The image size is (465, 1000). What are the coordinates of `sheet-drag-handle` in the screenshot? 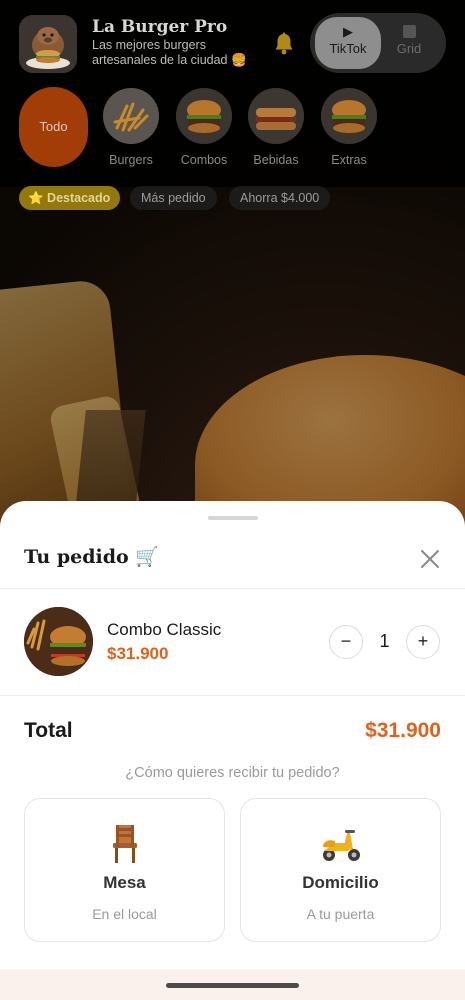 It's located at (233, 518).